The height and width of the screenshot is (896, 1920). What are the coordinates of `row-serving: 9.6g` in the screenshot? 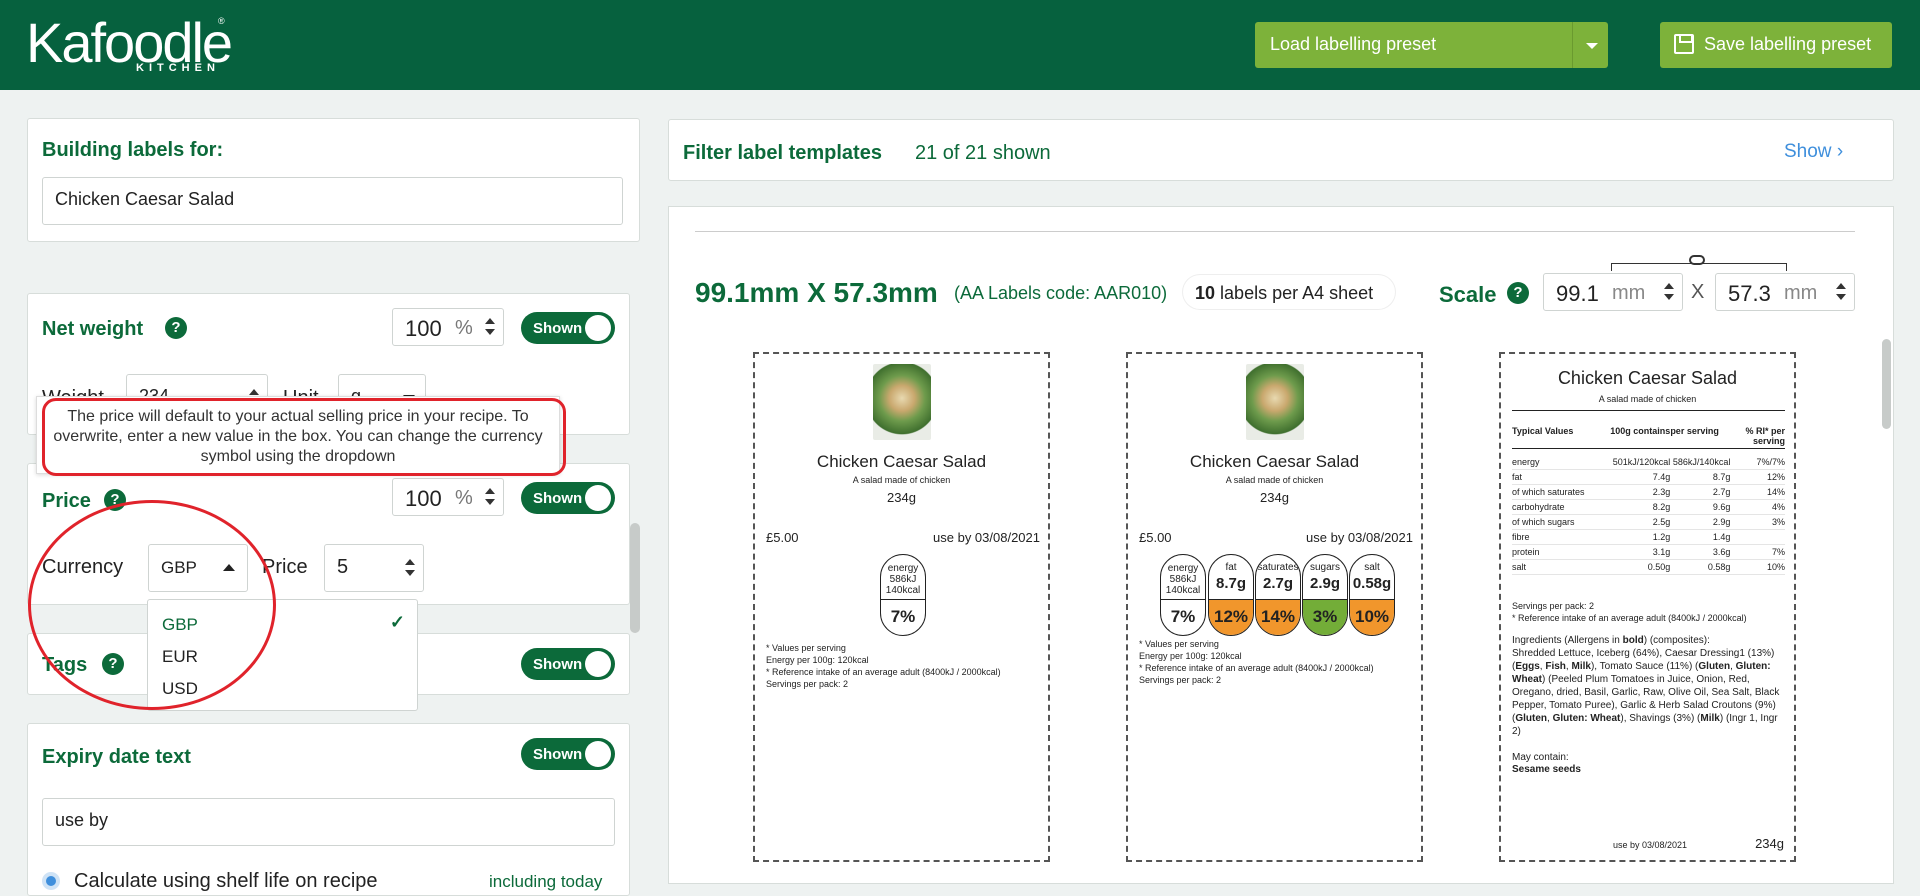 It's located at (1700, 507).